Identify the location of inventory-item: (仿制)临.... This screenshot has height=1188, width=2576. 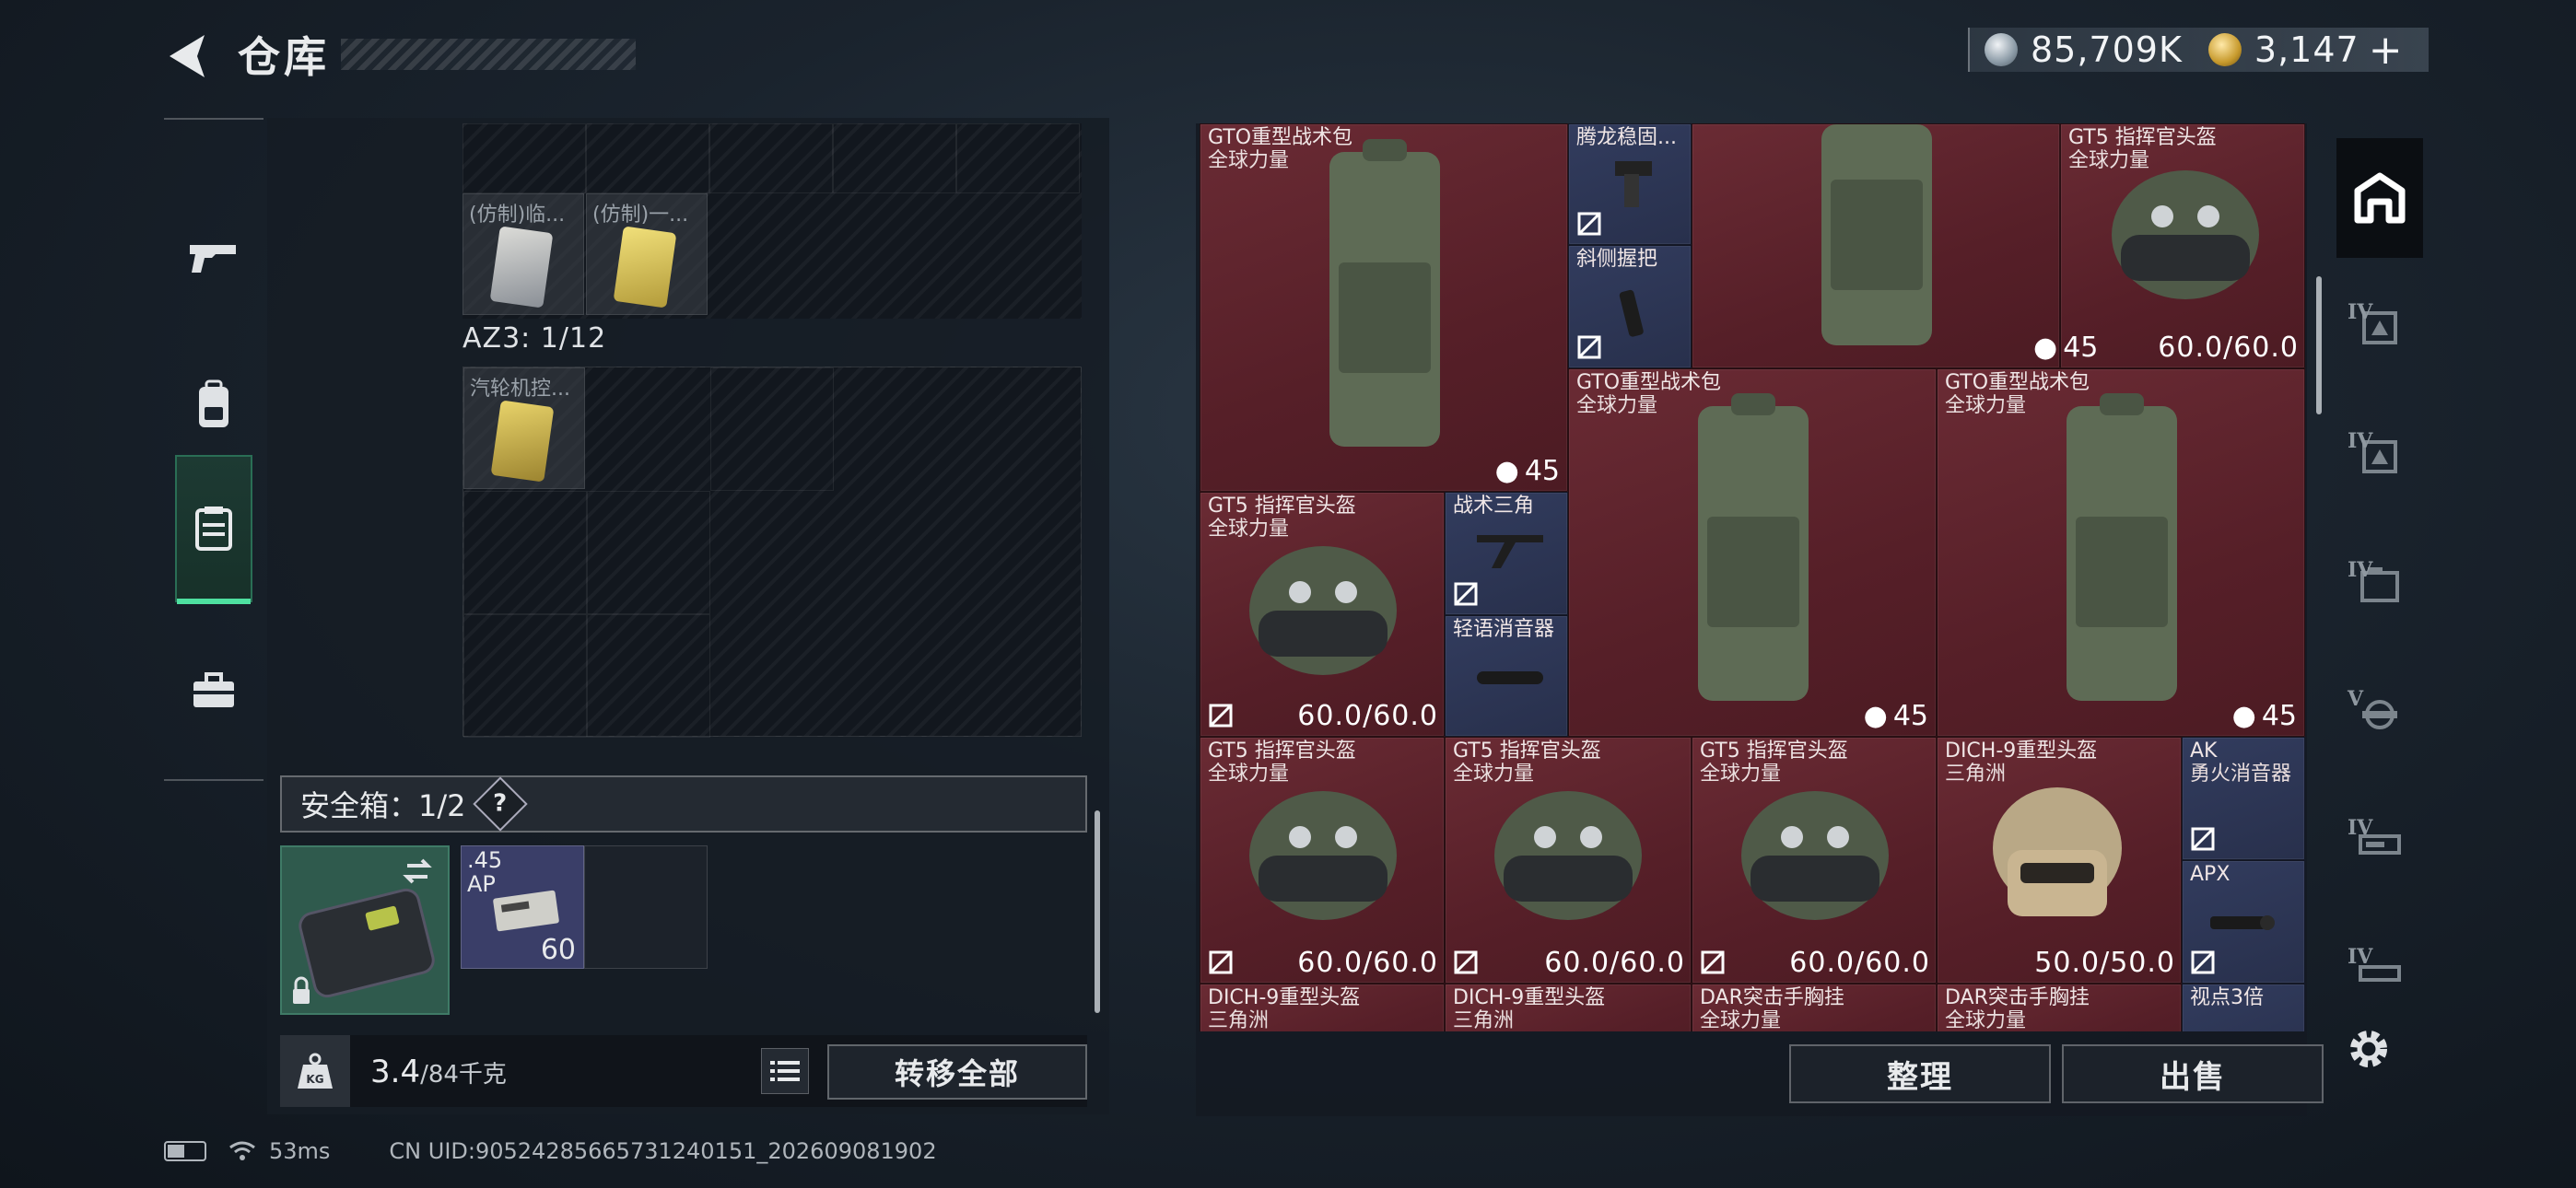
(523, 254).